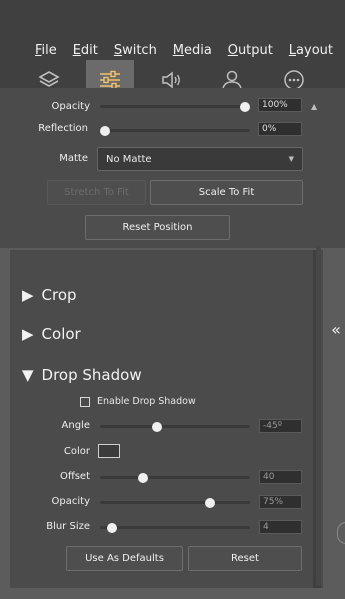  What do you see at coordinates (75, 425) in the screenshot?
I see `angle-label: Angle` at bounding box center [75, 425].